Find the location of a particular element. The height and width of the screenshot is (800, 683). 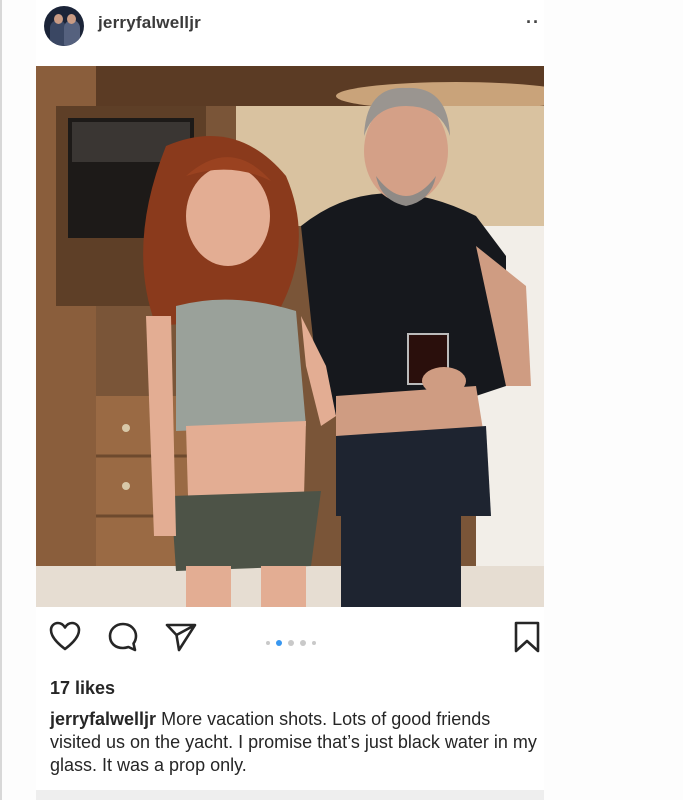

post-actions is located at coordinates (290, 640).